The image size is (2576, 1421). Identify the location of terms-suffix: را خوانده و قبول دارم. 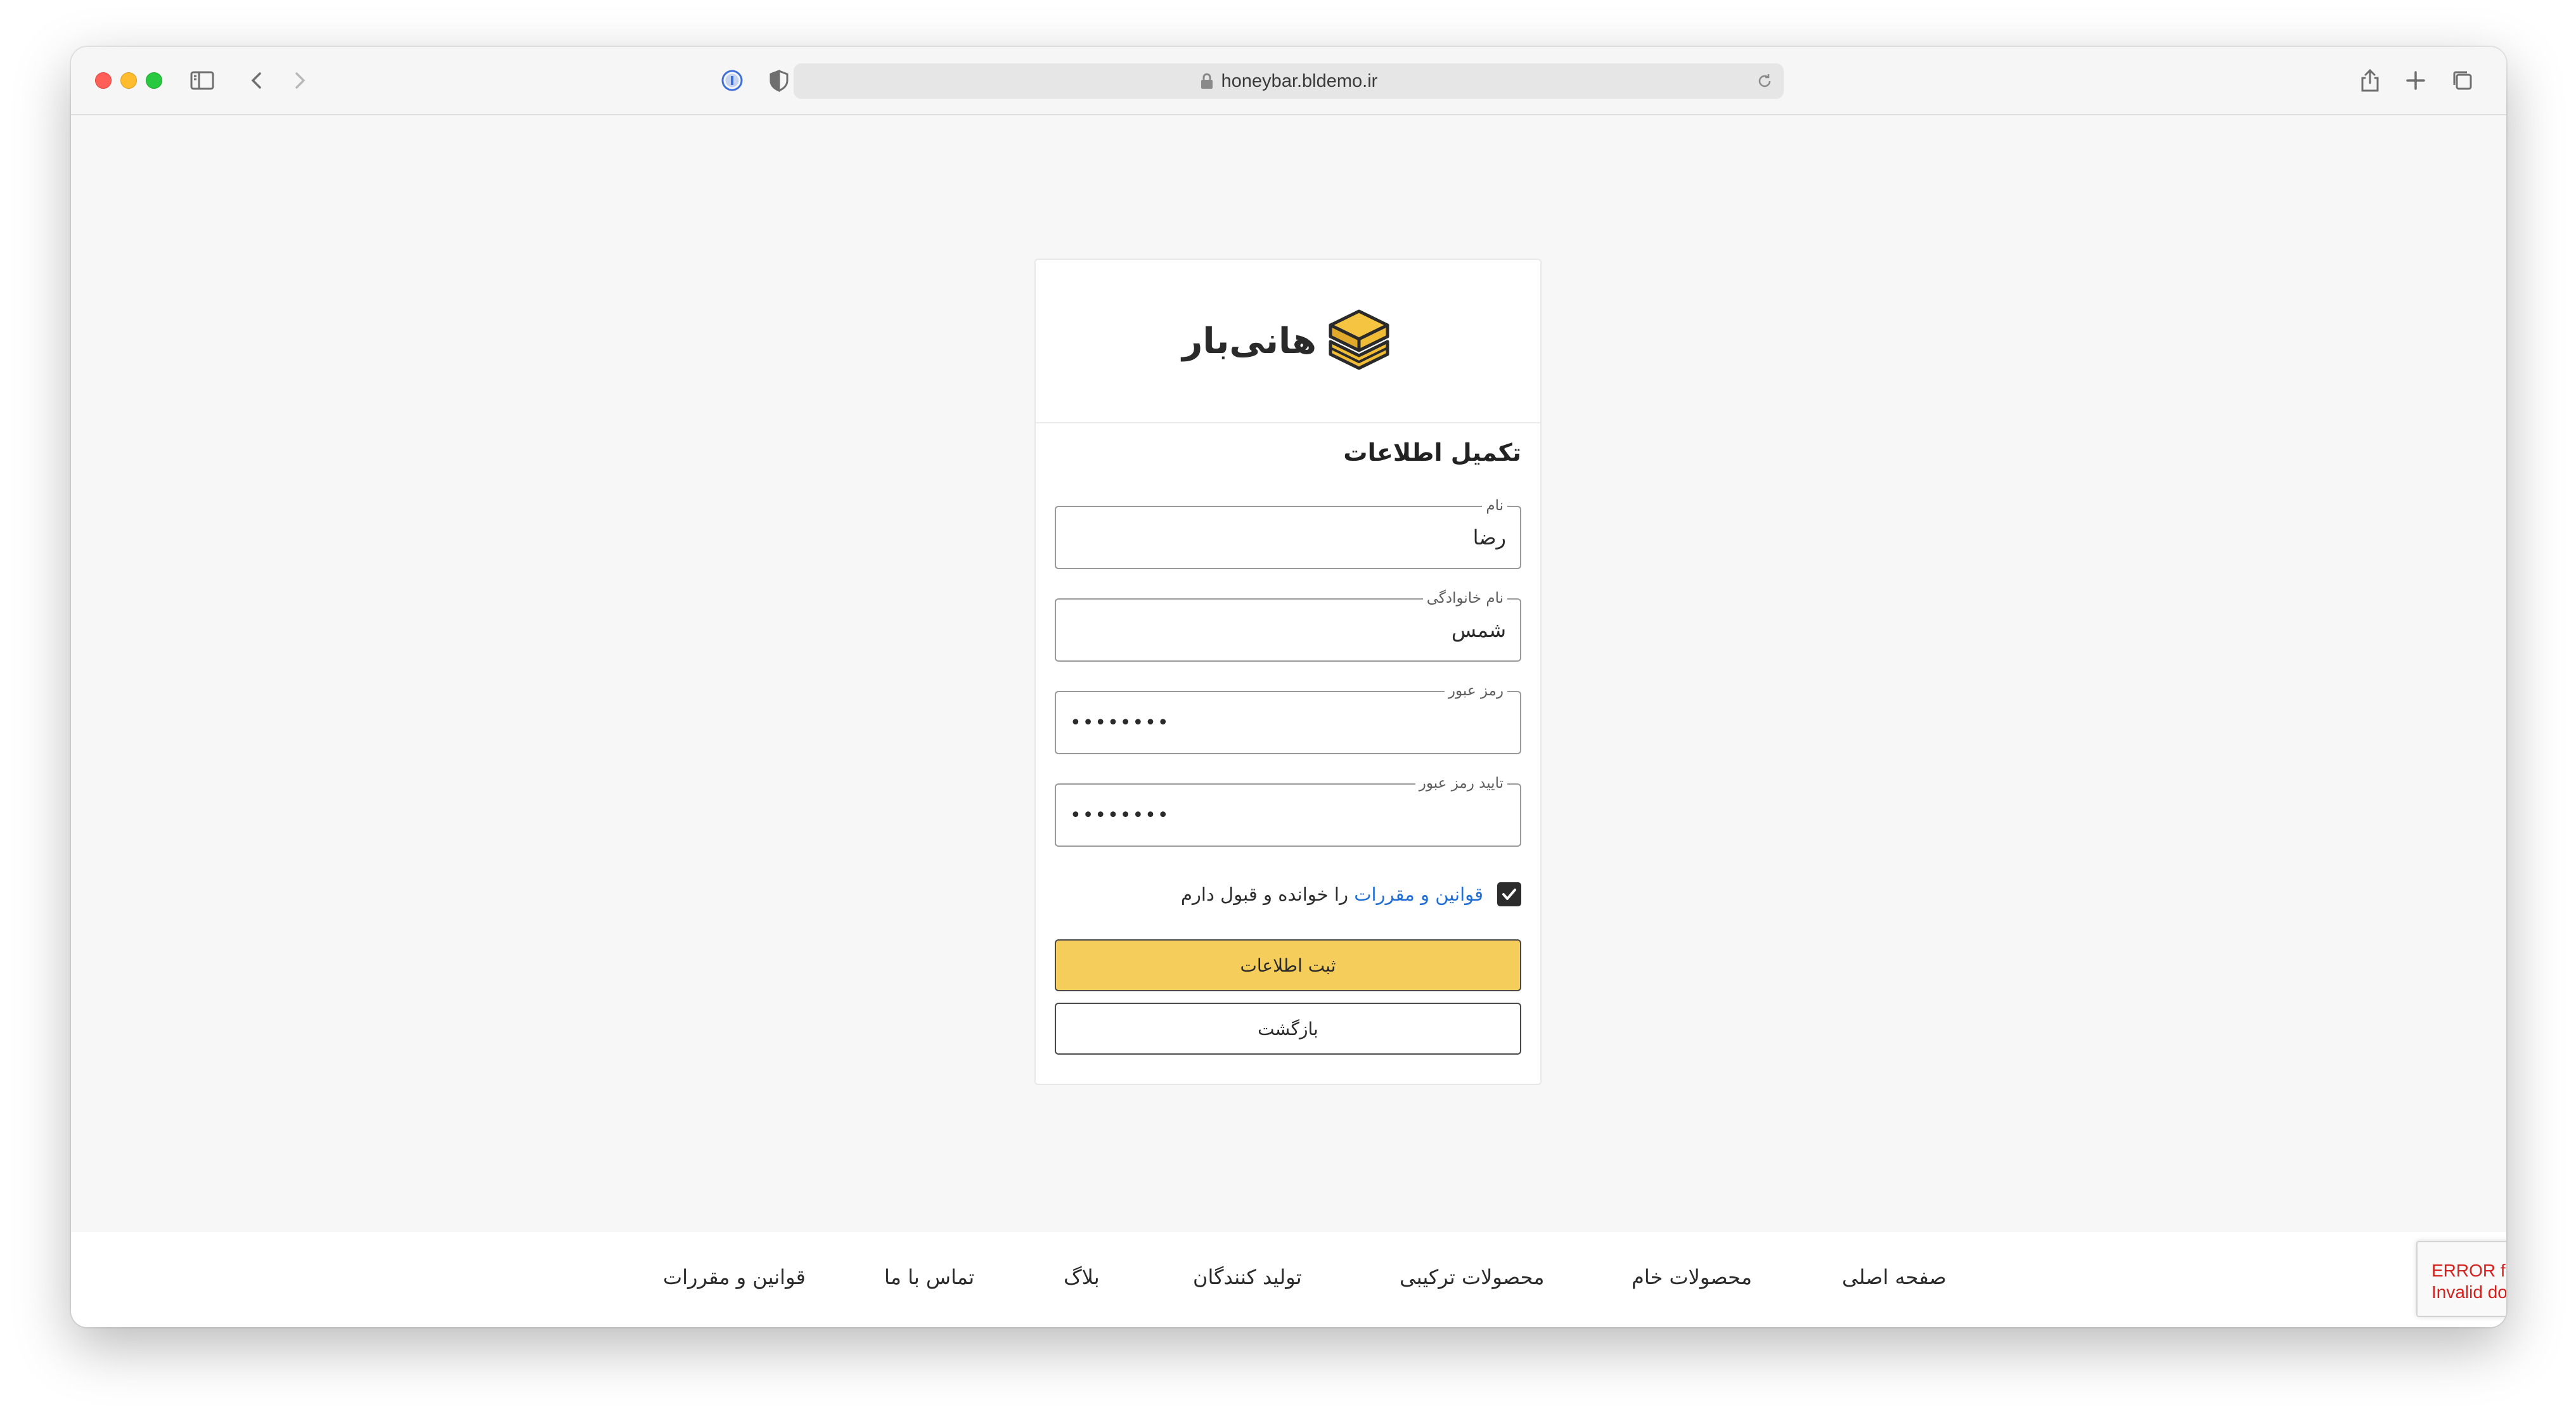
(1267, 894).